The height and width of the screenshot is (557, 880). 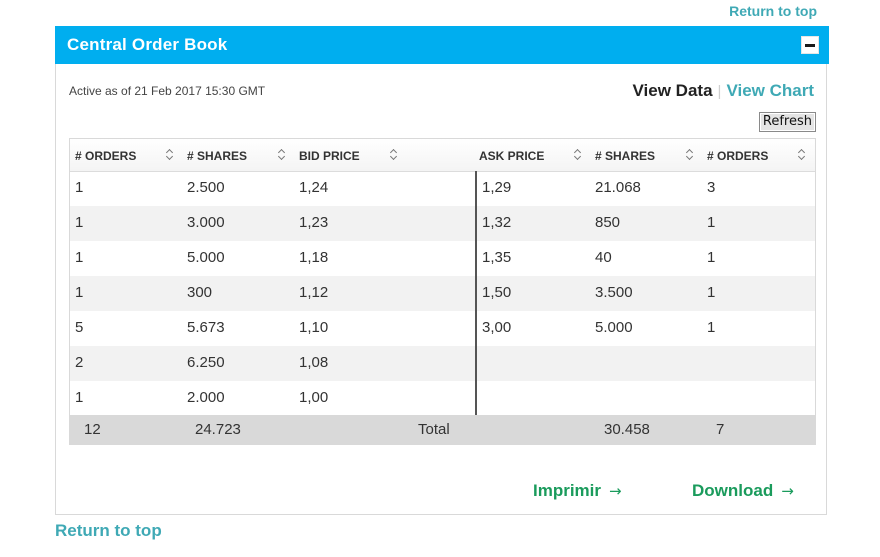 I want to click on refresh-button: Refresh, so click(x=787, y=122).